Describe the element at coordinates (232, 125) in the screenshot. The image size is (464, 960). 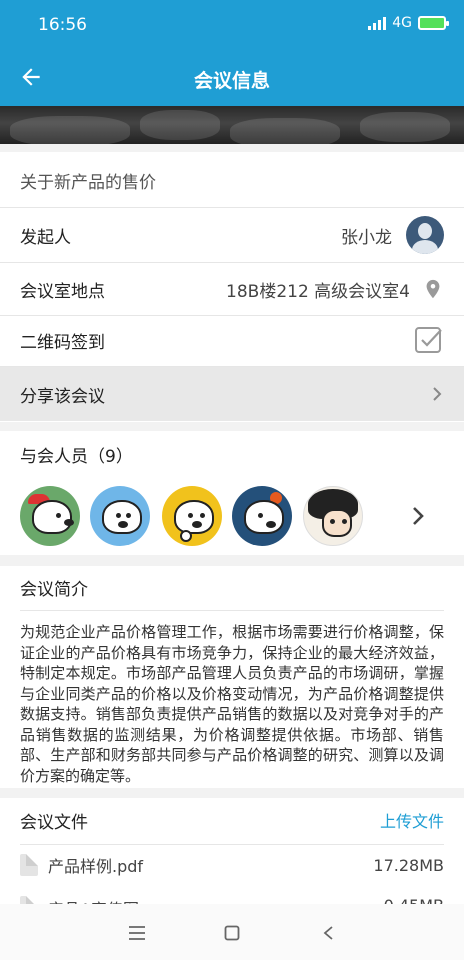
I see `meeting-banner-image` at that location.